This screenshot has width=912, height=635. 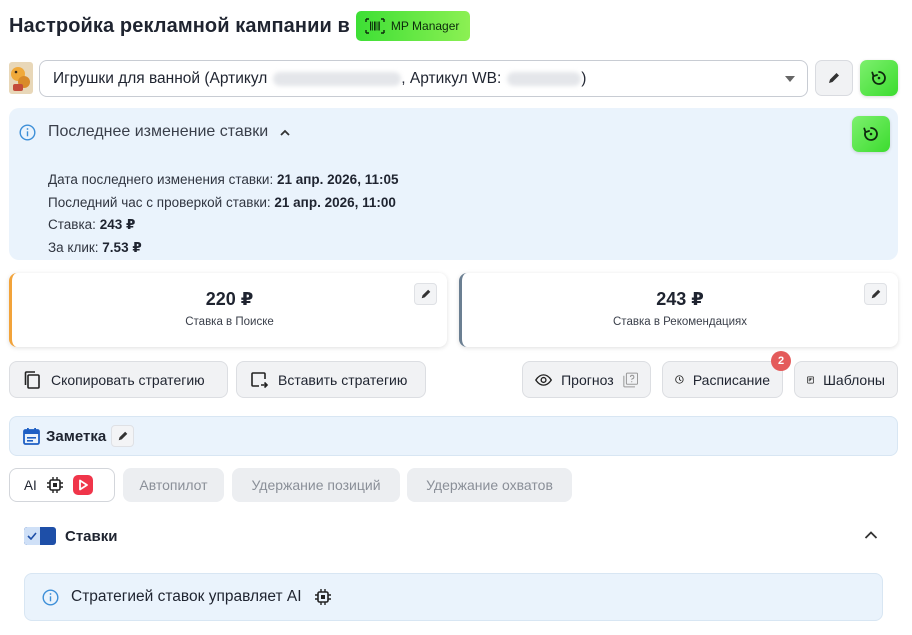 What do you see at coordinates (678, 310) in the screenshot?
I see `recommendations-bid-card: 243 ₽ Ставка в Рекомендациях` at bounding box center [678, 310].